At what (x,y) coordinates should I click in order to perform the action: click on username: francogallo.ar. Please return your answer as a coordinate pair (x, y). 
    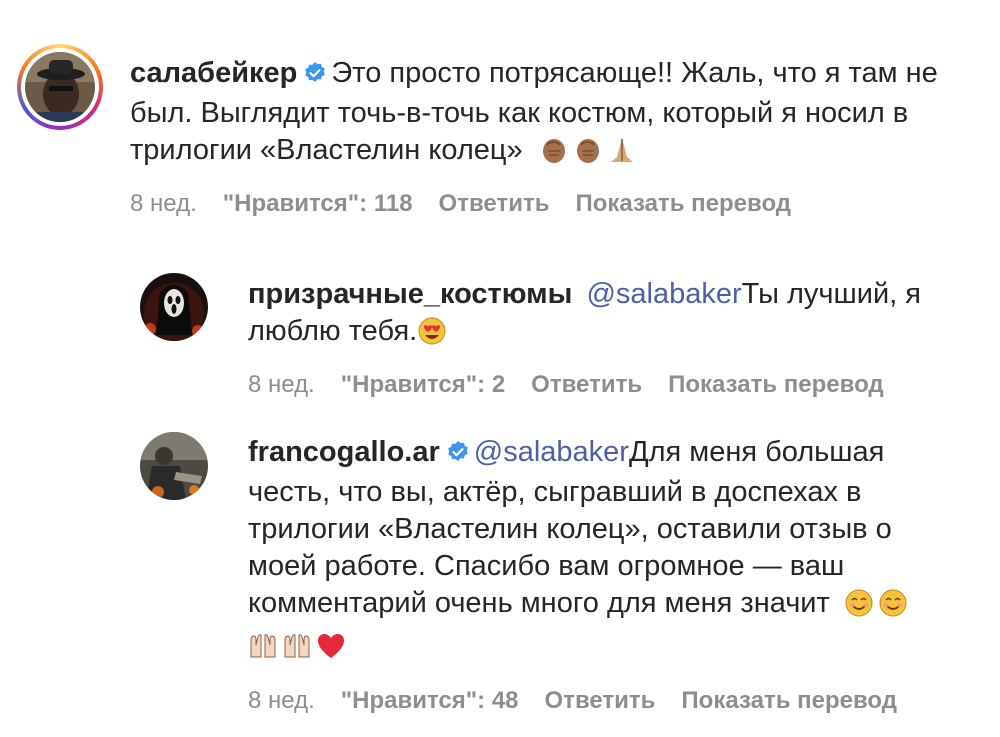
    Looking at the image, I should click on (344, 452).